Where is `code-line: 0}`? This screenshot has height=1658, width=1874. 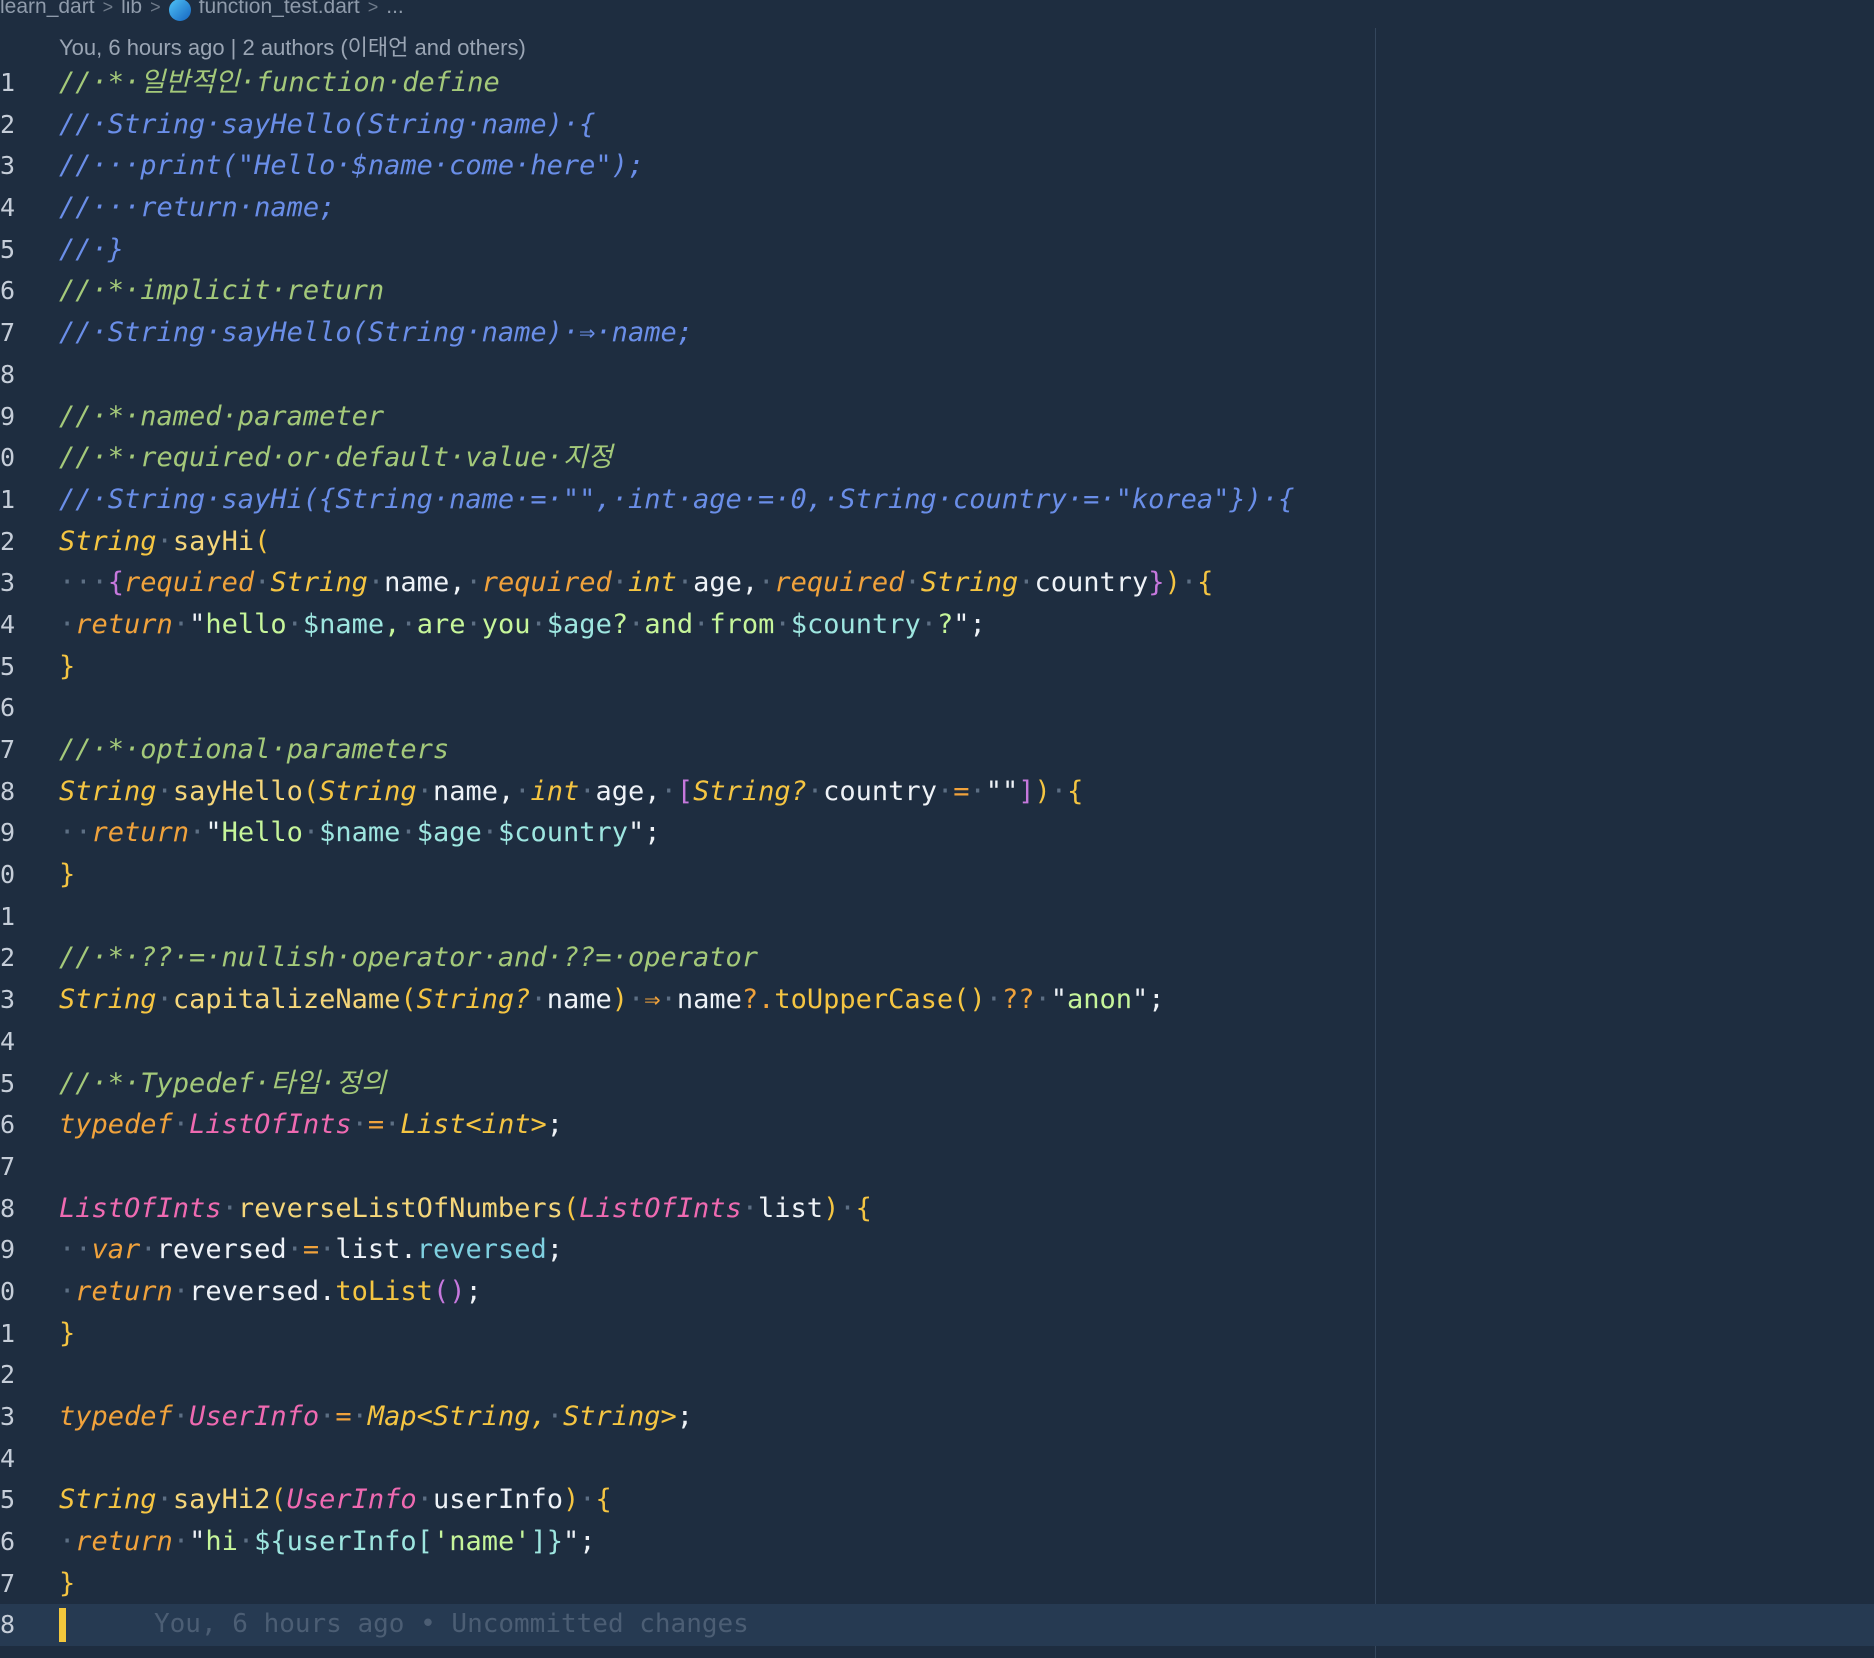
code-line: 0} is located at coordinates (937, 875).